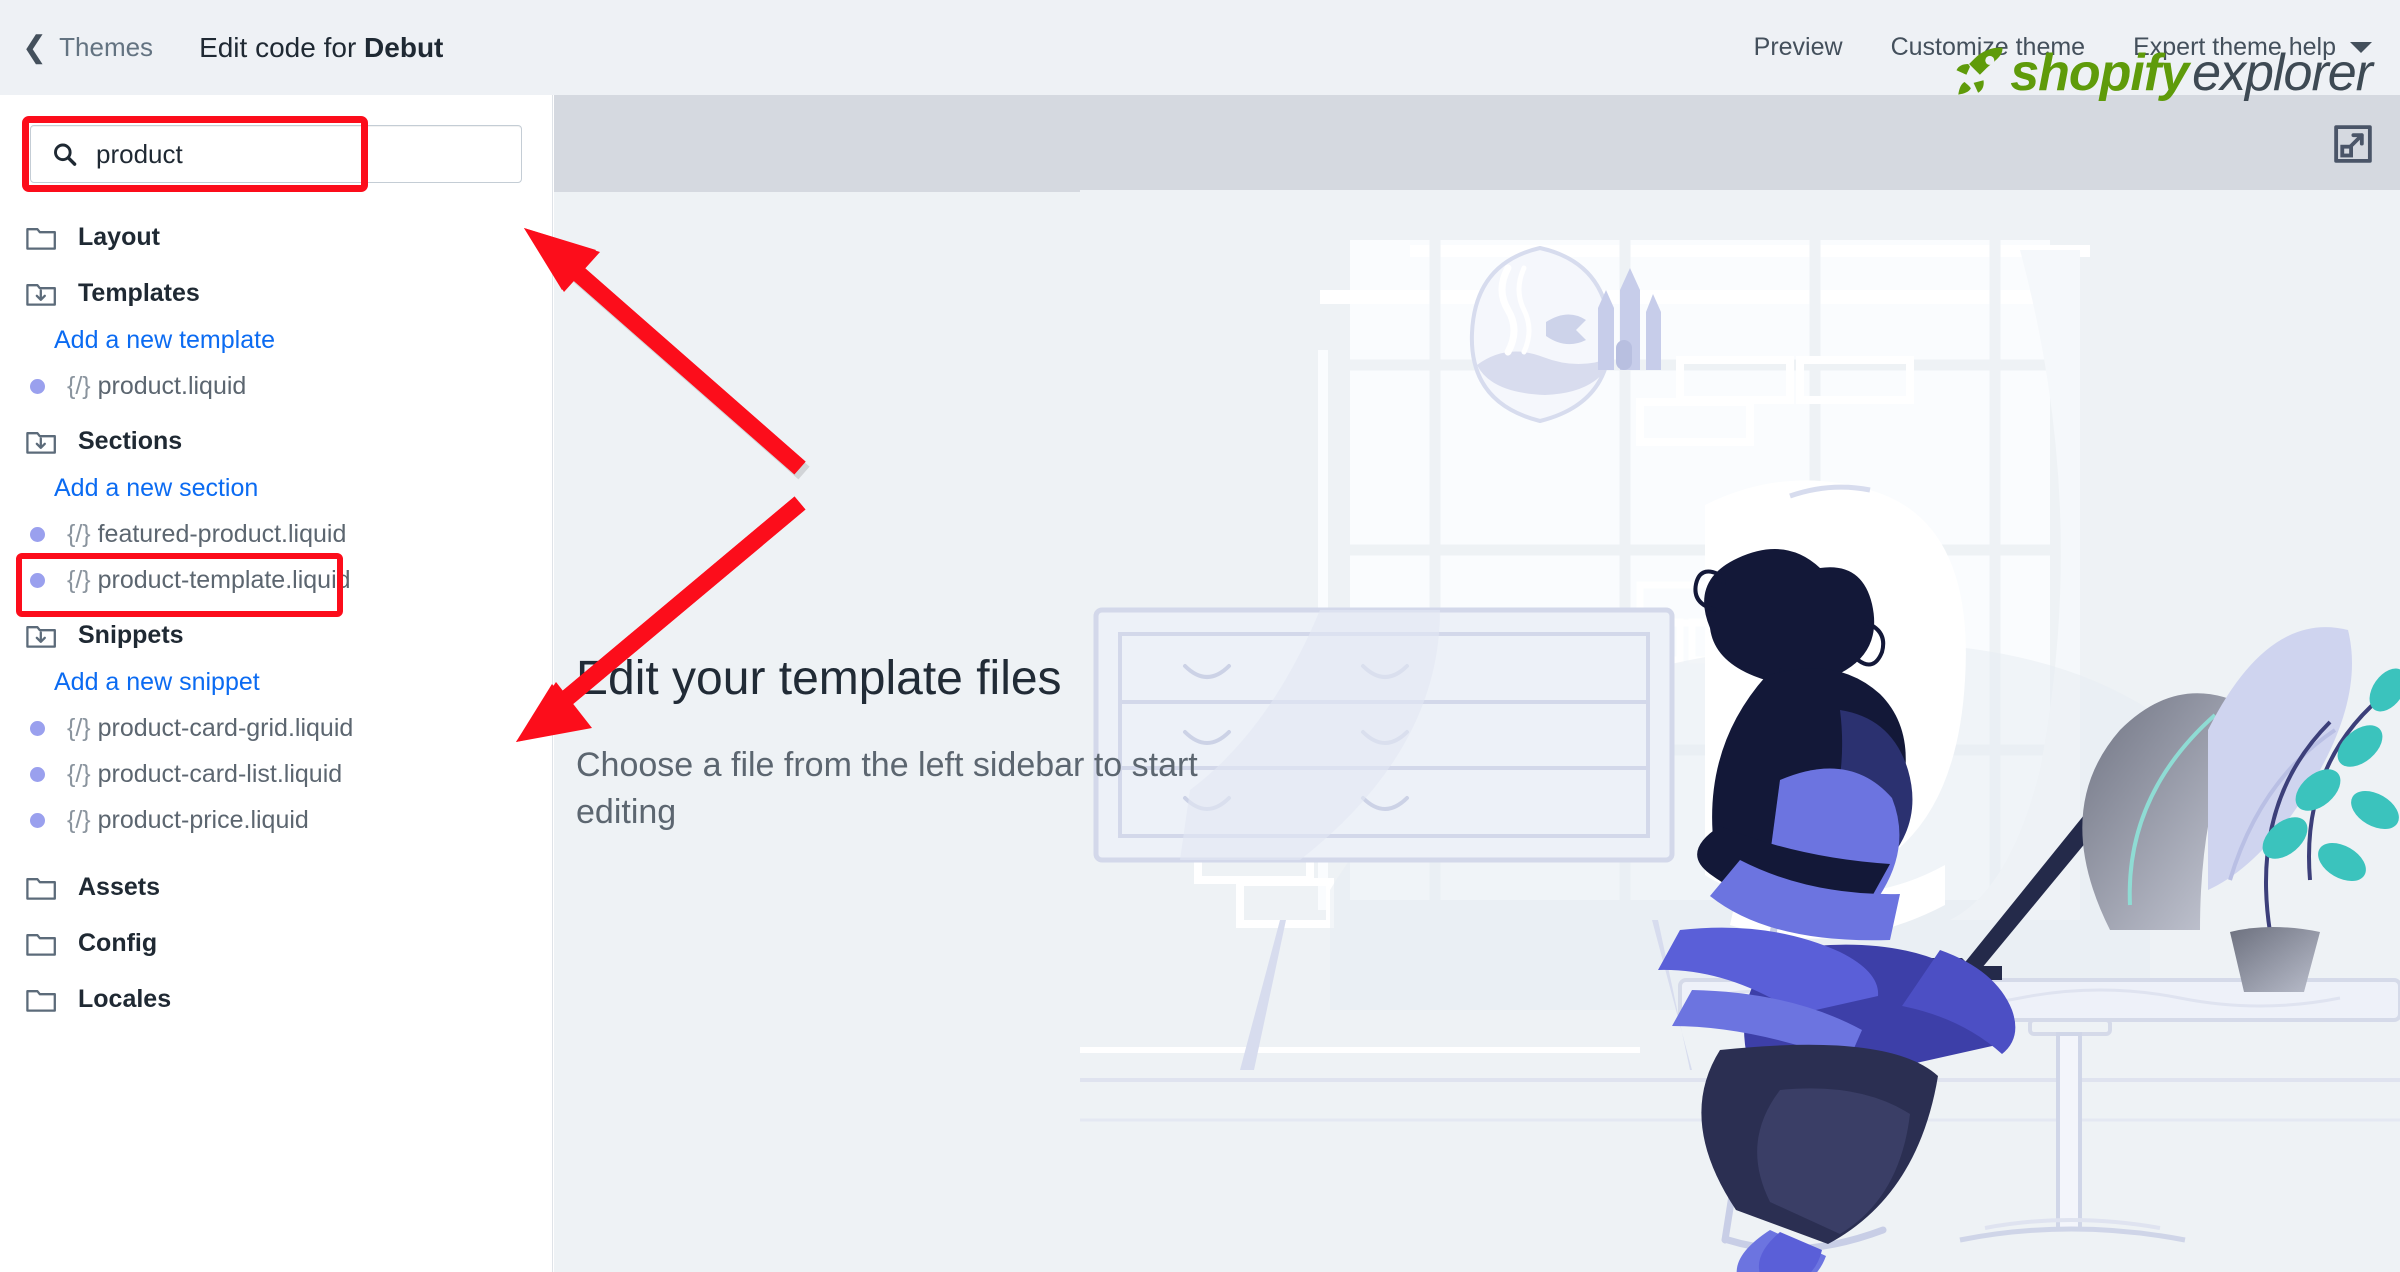 The width and height of the screenshot is (2400, 1272). Describe the element at coordinates (172, 385) in the screenshot. I see `tree-file-name: product.liquid` at that location.